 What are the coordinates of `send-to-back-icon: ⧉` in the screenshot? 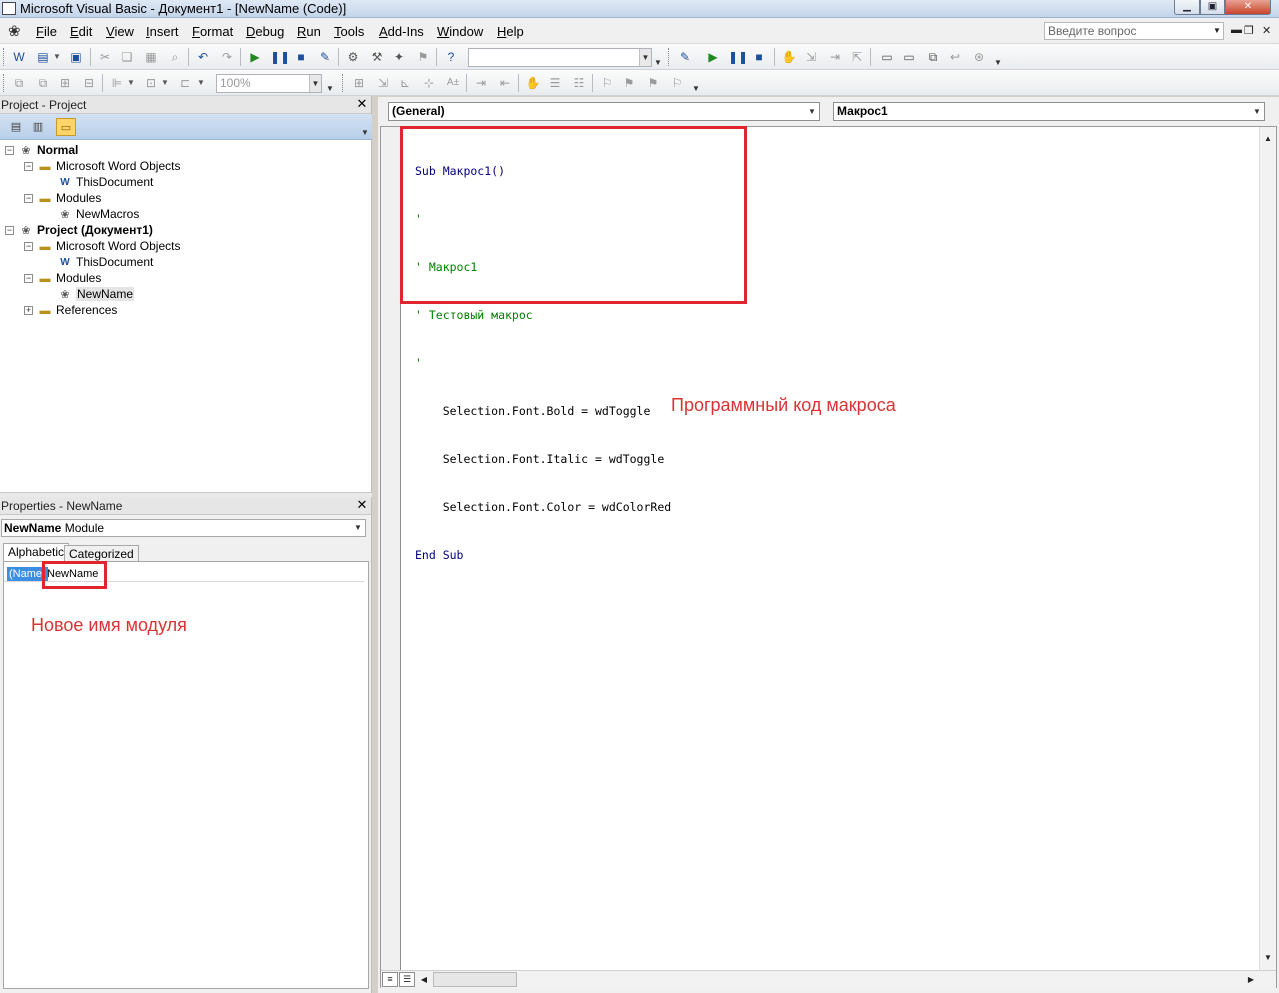 It's located at (43, 83).